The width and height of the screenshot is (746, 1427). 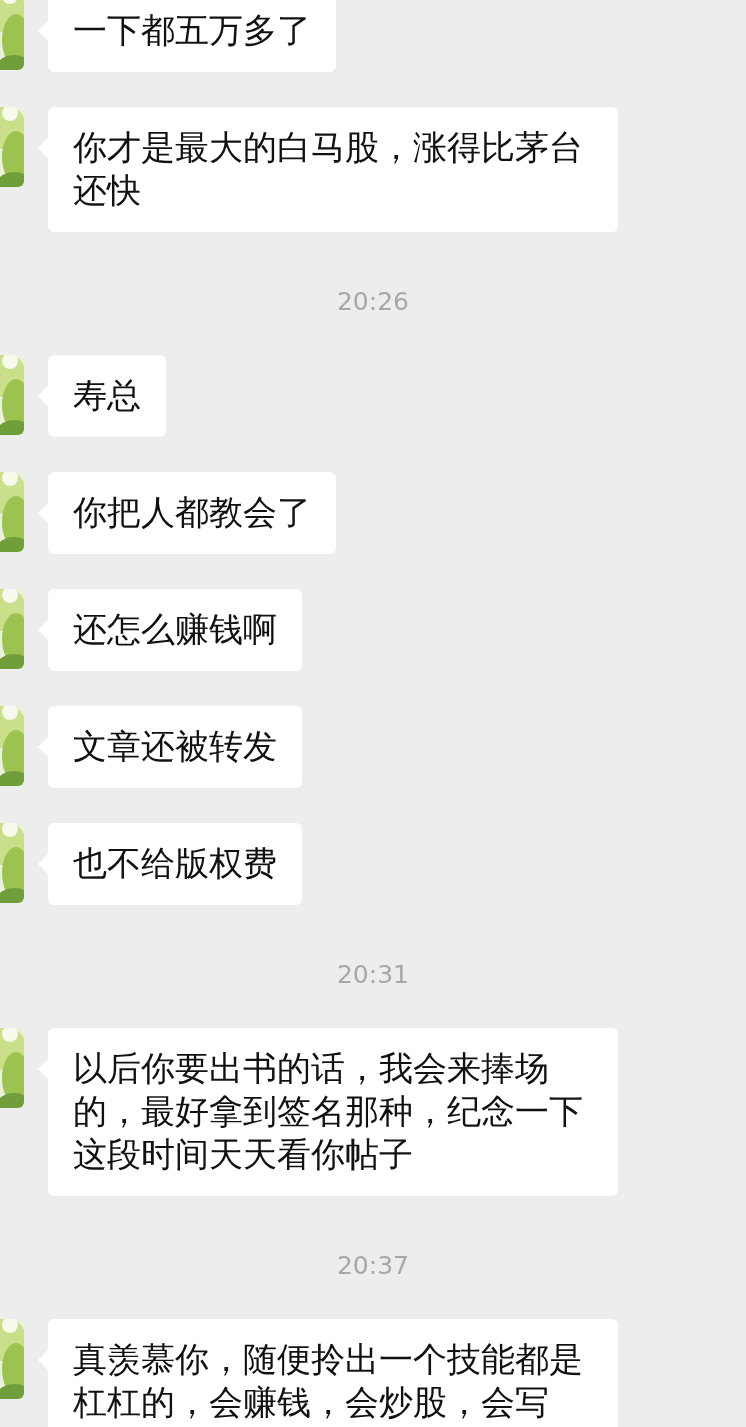 What do you see at coordinates (170, 630) in the screenshot?
I see `message-bubble: 还怎么赚钱啊` at bounding box center [170, 630].